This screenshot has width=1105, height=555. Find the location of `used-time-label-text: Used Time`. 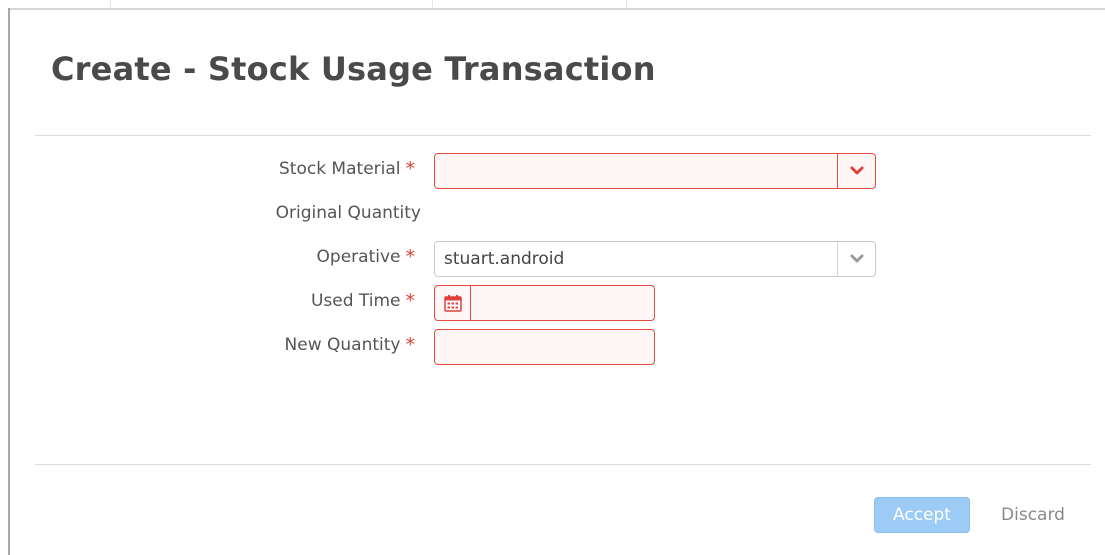

used-time-label-text: Used Time is located at coordinates (355, 301).